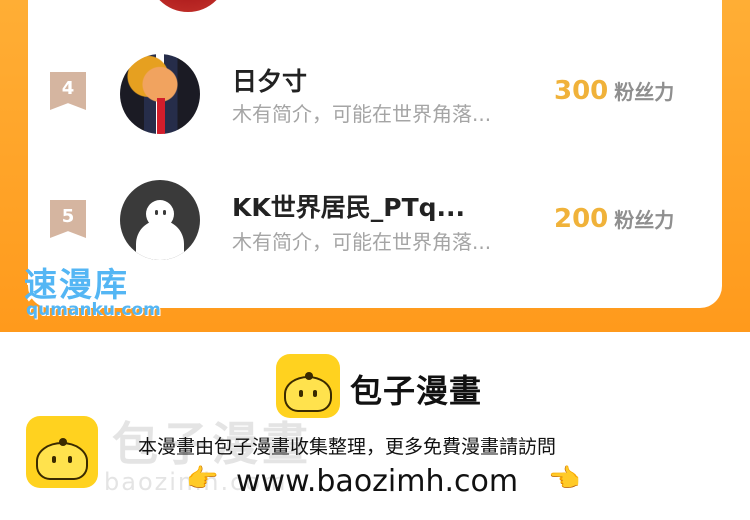 The height and width of the screenshot is (520, 750). I want to click on user-name: 日夕寸, so click(269, 80).